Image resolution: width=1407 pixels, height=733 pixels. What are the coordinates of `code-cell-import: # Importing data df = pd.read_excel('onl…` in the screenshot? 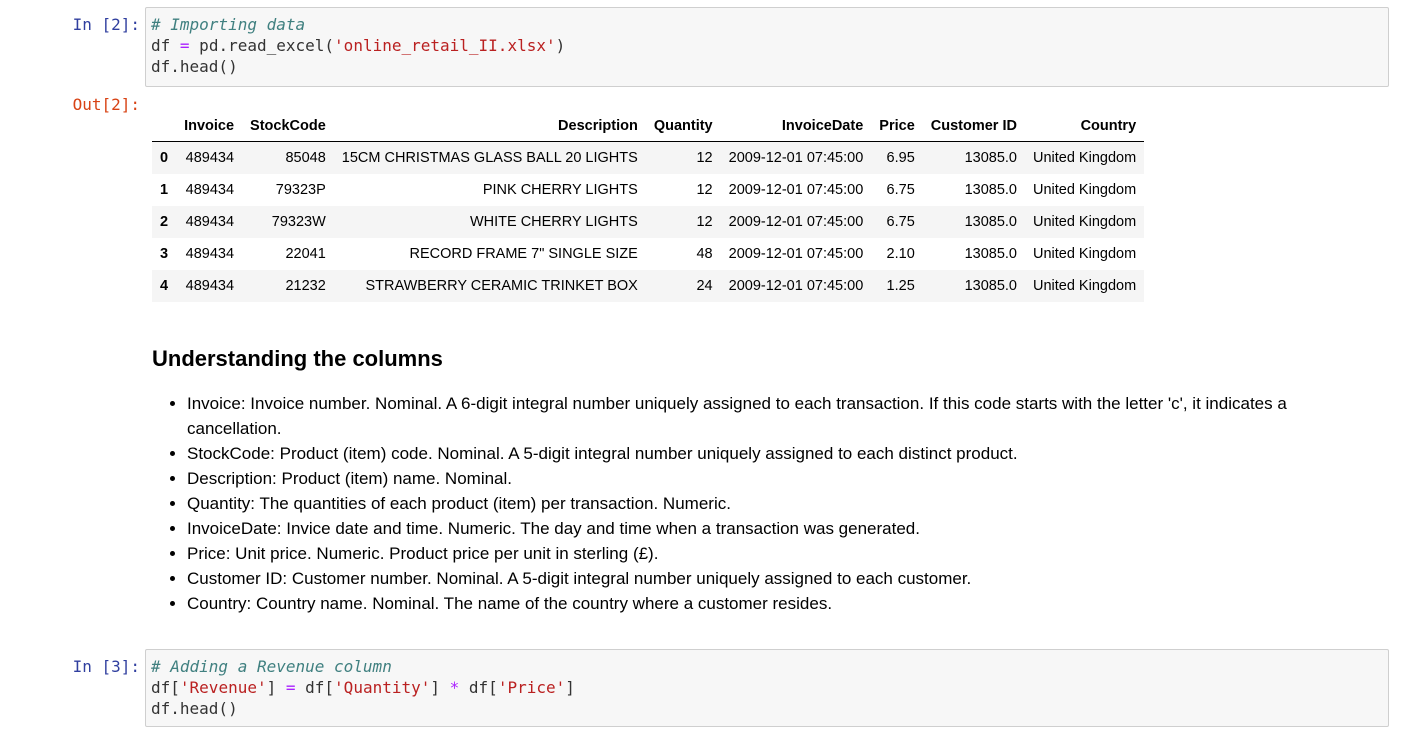 It's located at (767, 47).